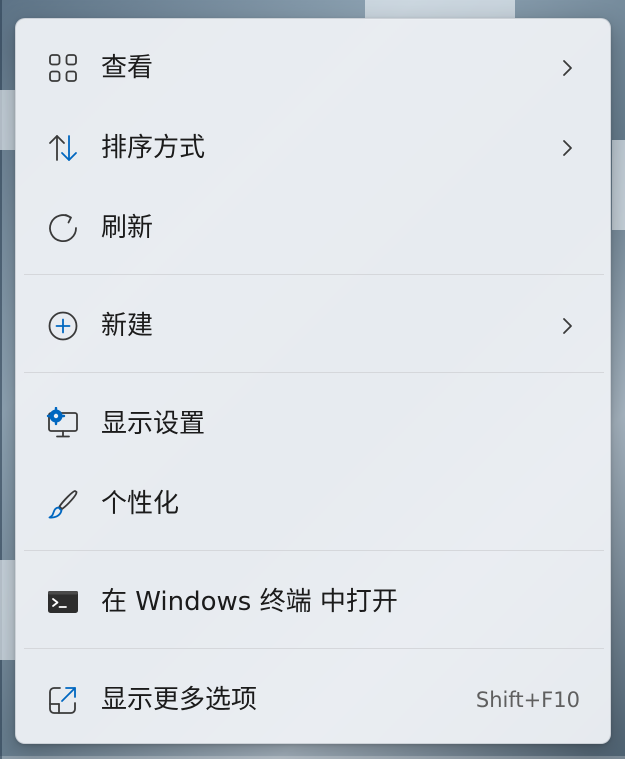  I want to click on menu-item-label: 在 Windows 终端 中打开, so click(249, 602).